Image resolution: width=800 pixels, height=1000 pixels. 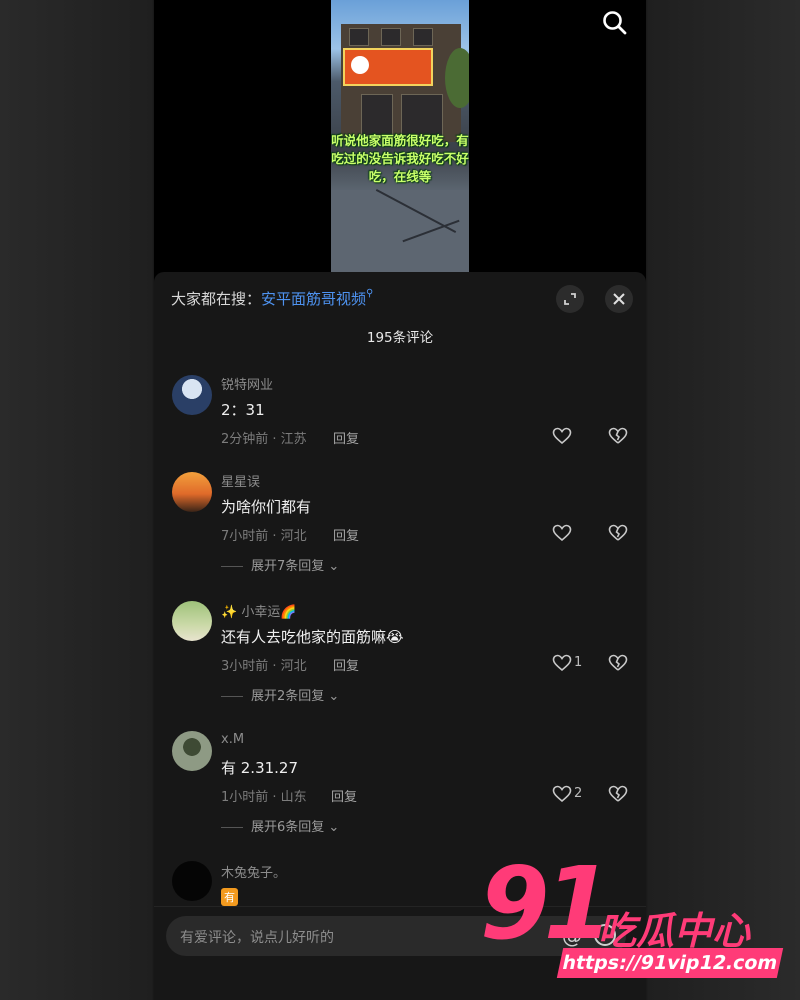 What do you see at coordinates (312, 637) in the screenshot?
I see `comment-text: 还有人去吃他家的面筋嘛😭` at bounding box center [312, 637].